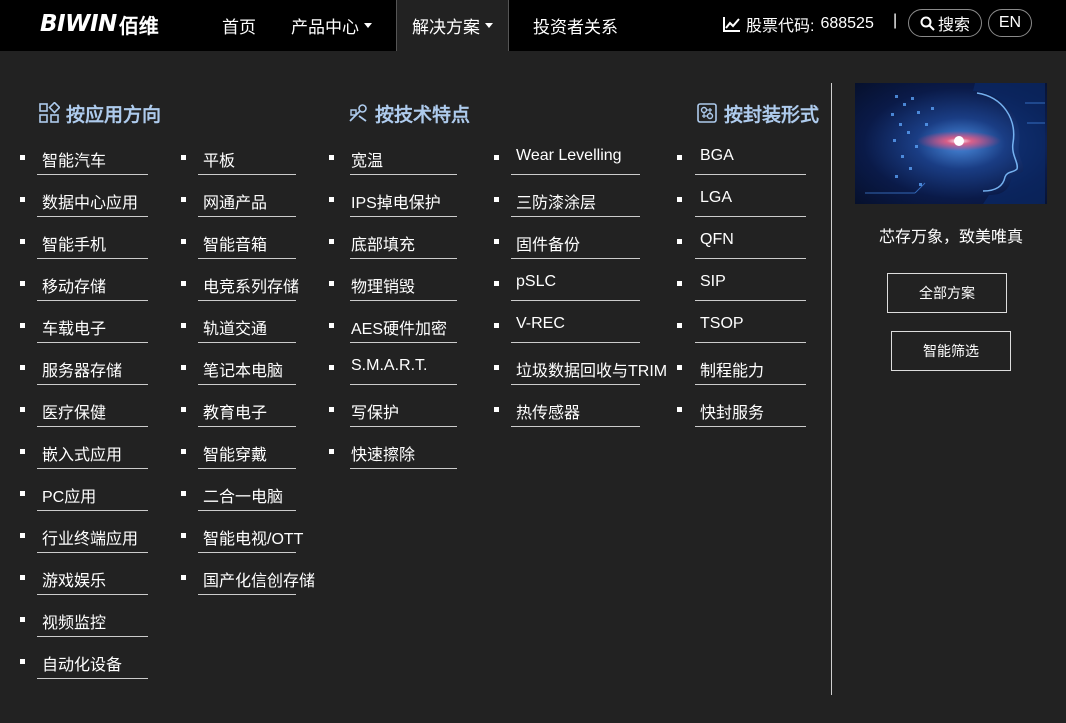 This screenshot has width=1066, height=723. What do you see at coordinates (74, 413) in the screenshot?
I see `menu-link-label: 医疗保健` at bounding box center [74, 413].